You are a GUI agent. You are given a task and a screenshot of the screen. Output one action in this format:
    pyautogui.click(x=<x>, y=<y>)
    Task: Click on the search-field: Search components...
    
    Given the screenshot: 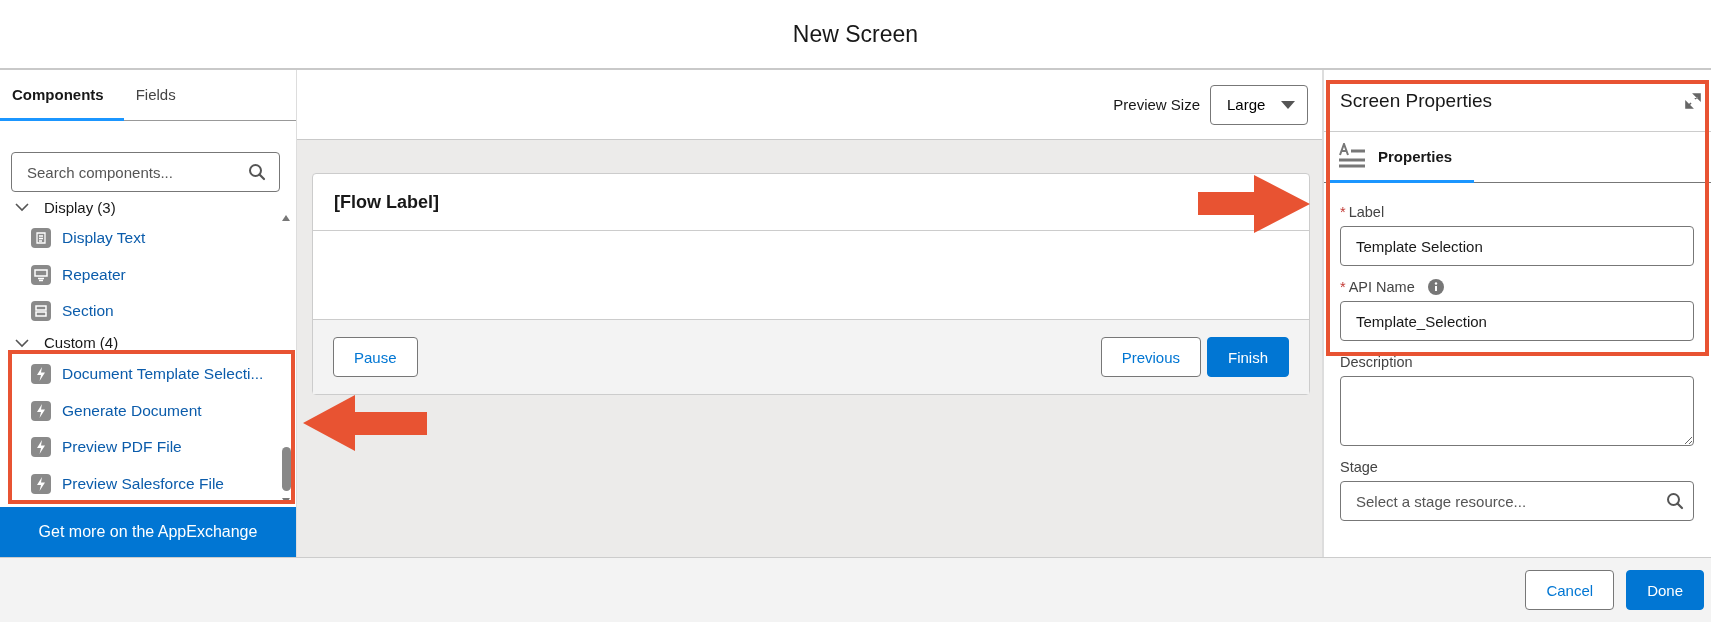 What is the action you would take?
    pyautogui.click(x=145, y=172)
    